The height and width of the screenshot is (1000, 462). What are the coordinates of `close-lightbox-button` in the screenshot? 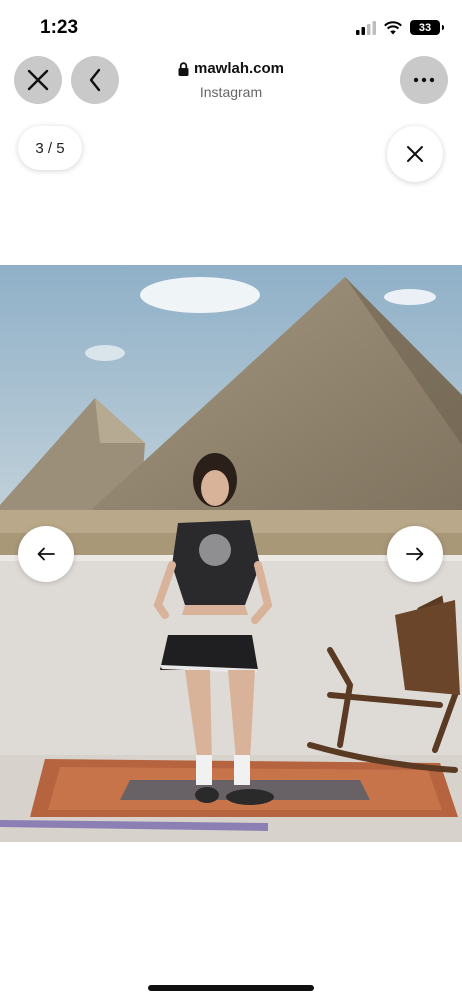 It's located at (415, 154).